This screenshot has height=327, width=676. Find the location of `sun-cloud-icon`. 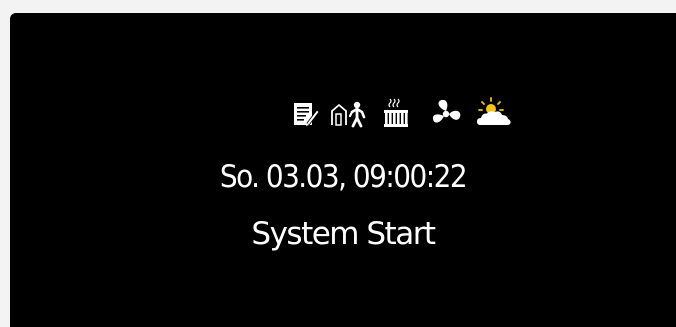

sun-cloud-icon is located at coordinates (495, 113).